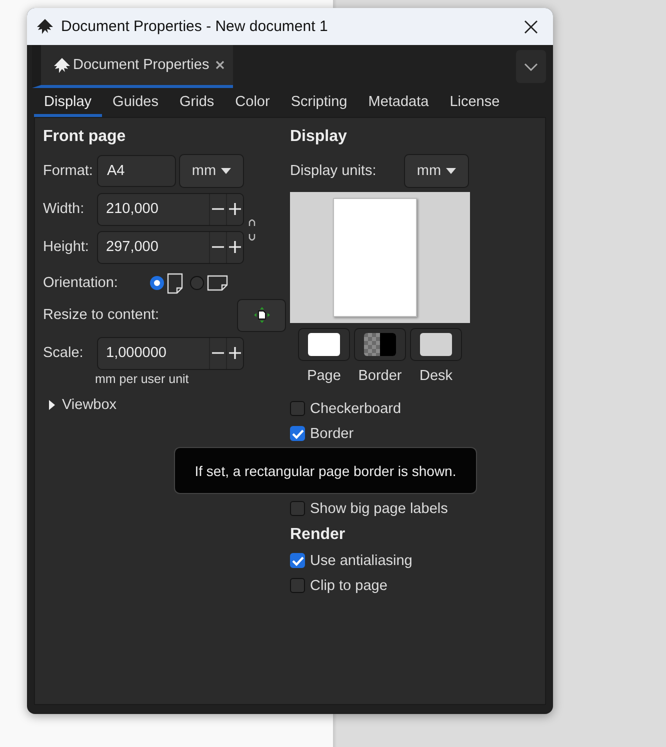  I want to click on resize-page-icon, so click(262, 315).